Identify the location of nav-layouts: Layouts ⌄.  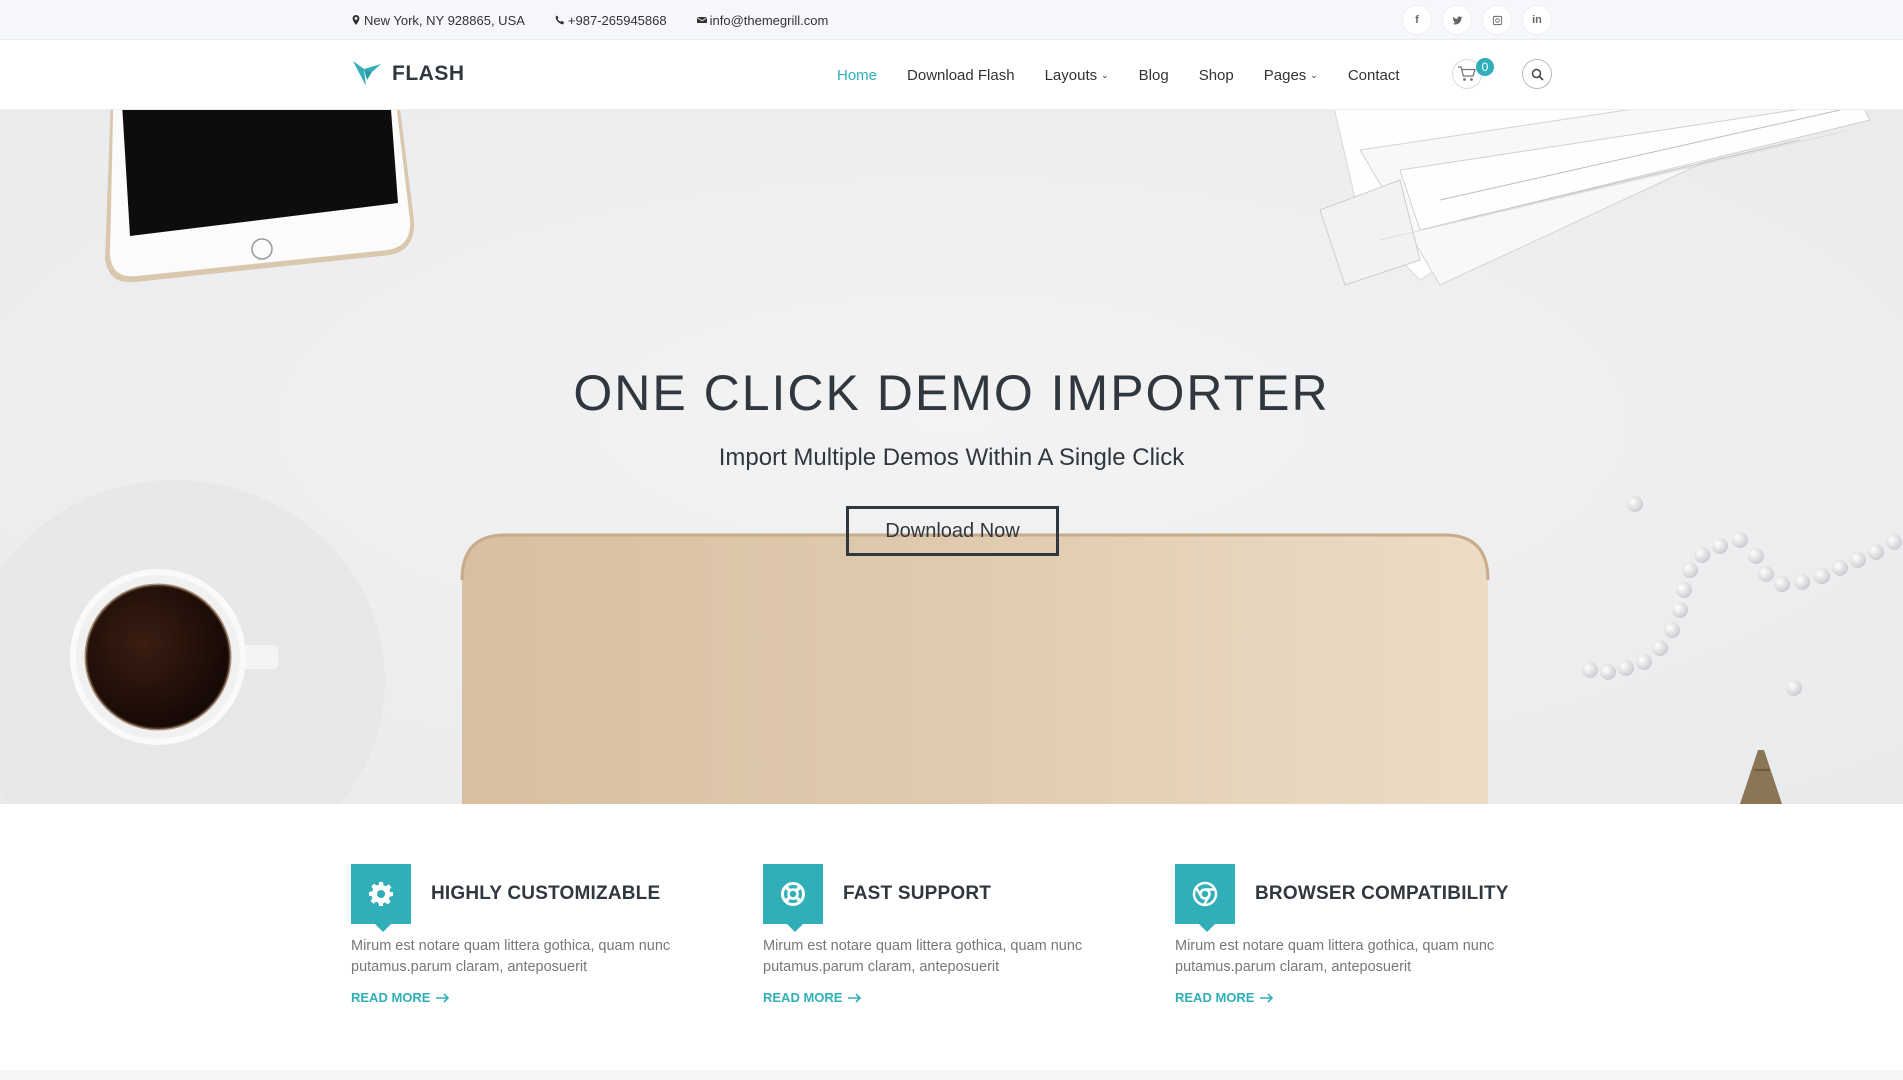
(1077, 75).